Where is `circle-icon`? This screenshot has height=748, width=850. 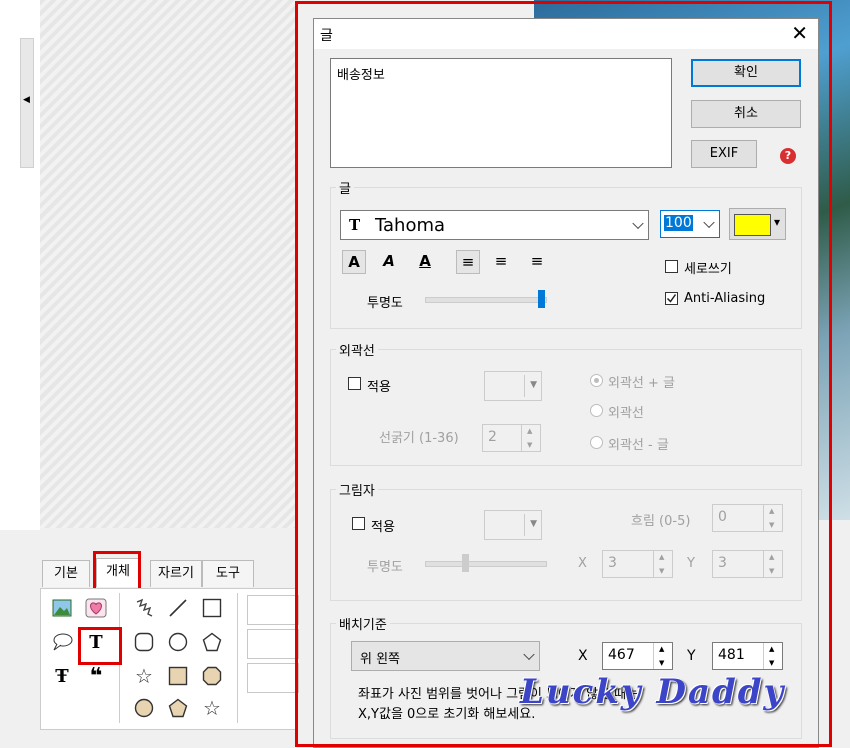
circle-icon is located at coordinates (178, 642).